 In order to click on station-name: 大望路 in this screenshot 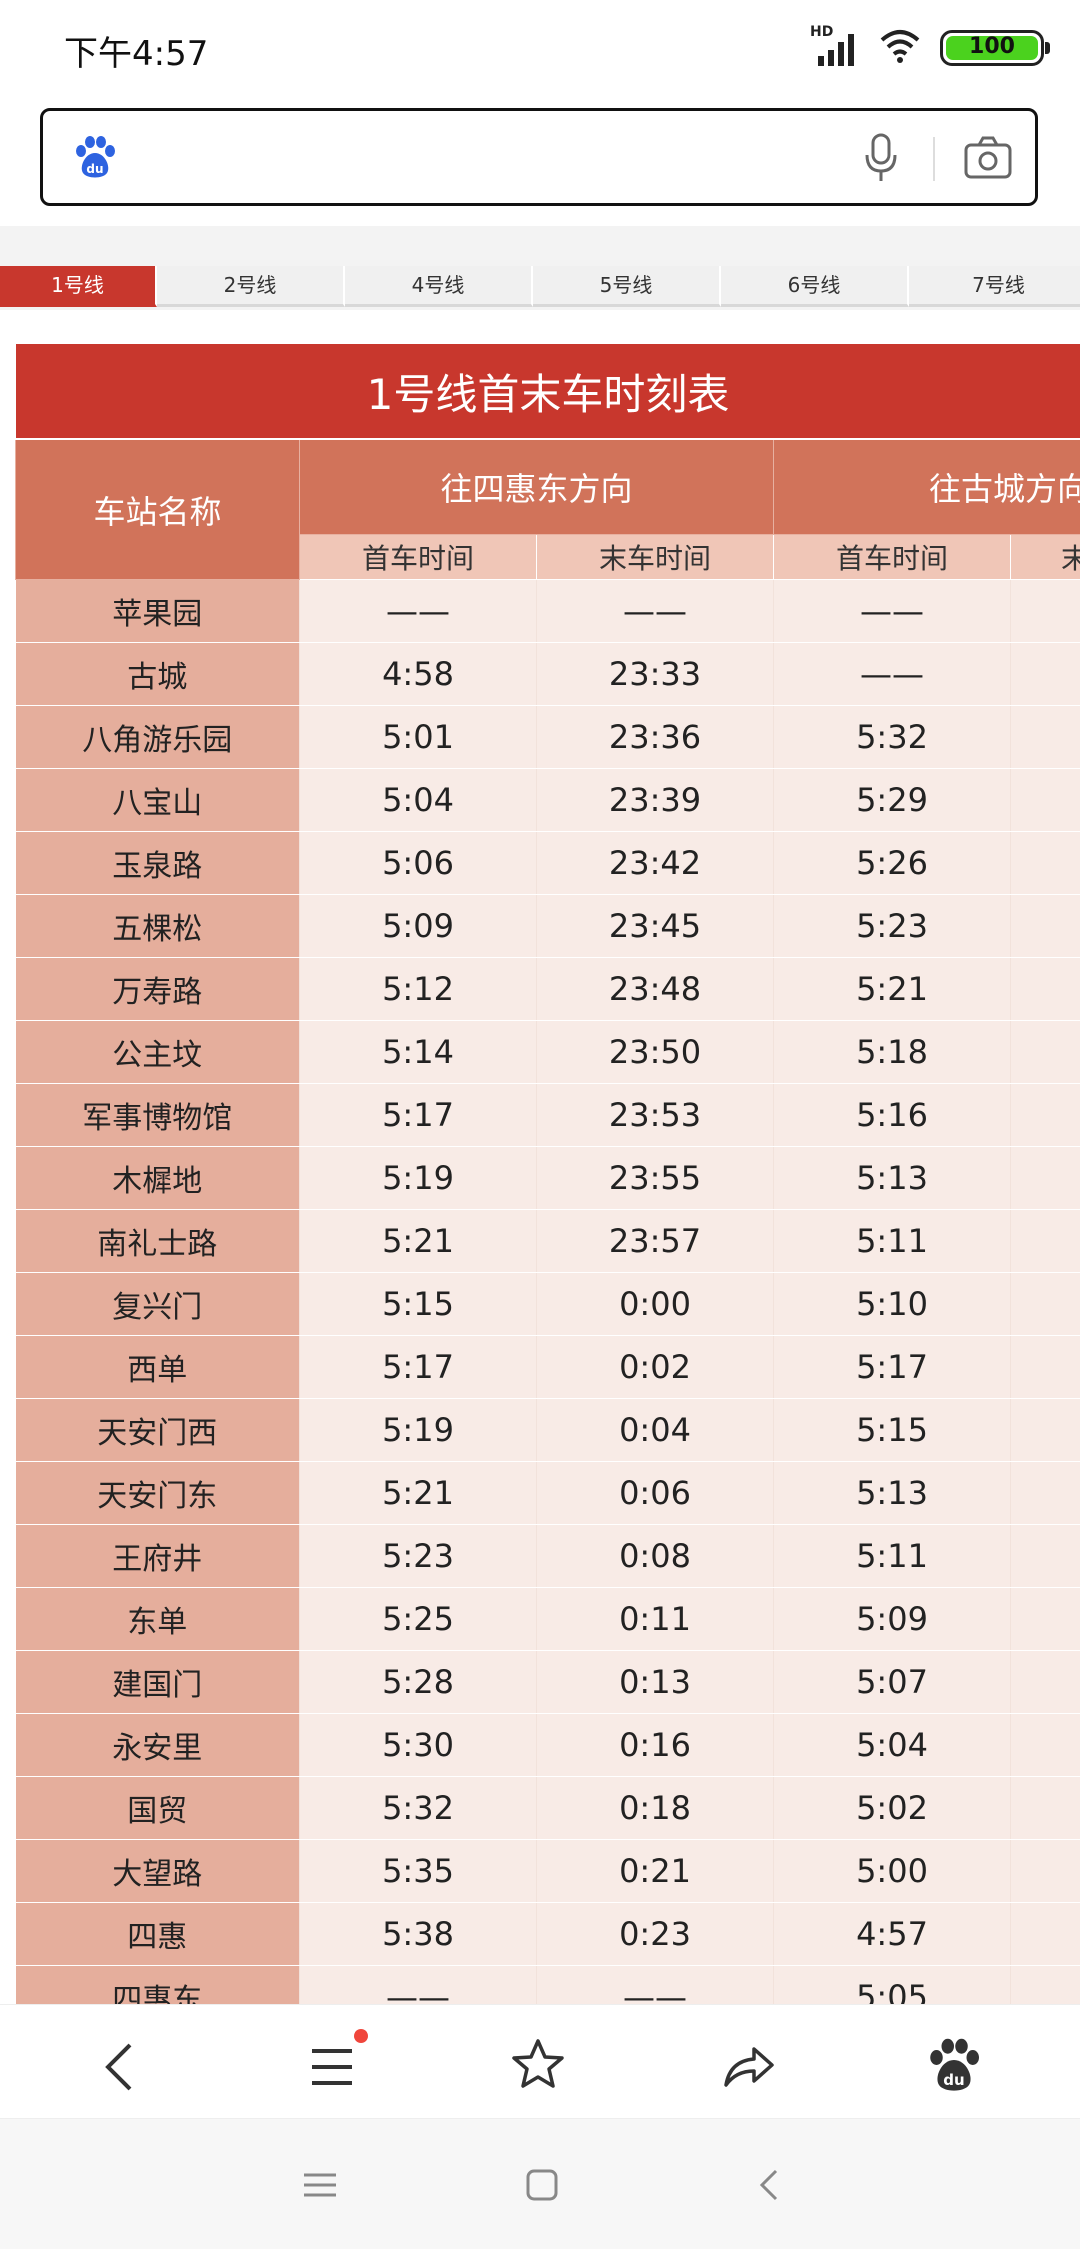, I will do `click(158, 1871)`.